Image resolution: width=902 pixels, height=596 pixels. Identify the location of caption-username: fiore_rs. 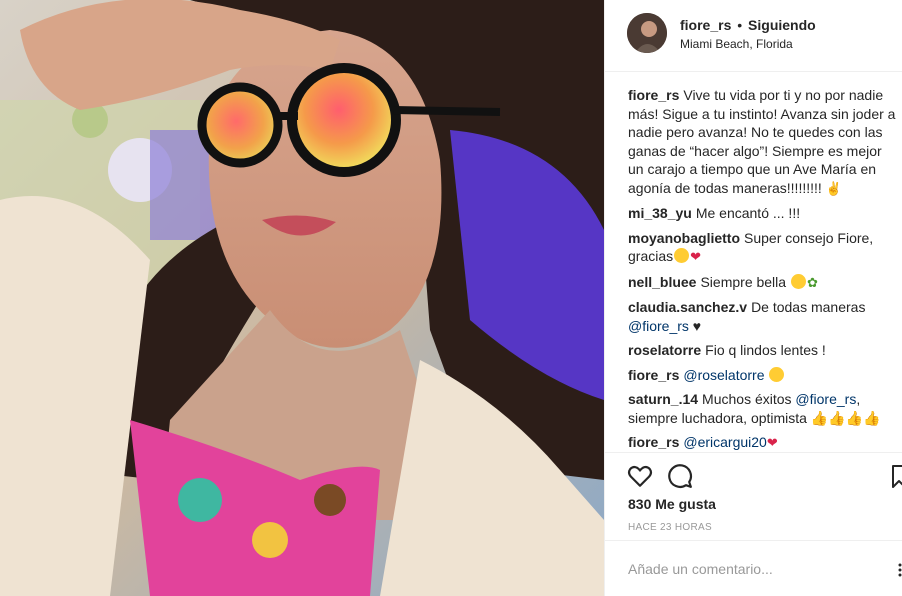
(653, 95).